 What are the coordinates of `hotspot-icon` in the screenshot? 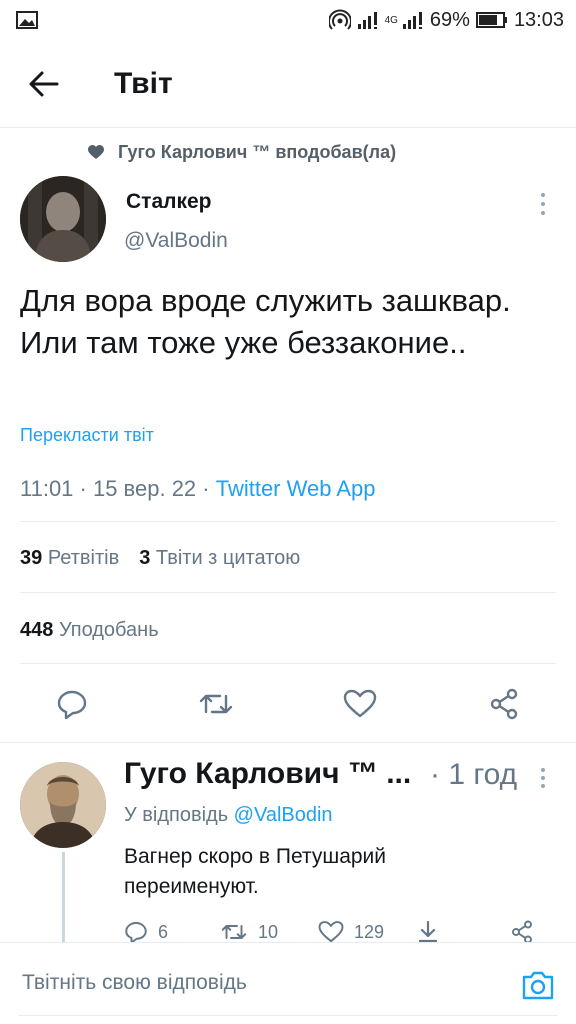 It's located at (339, 20).